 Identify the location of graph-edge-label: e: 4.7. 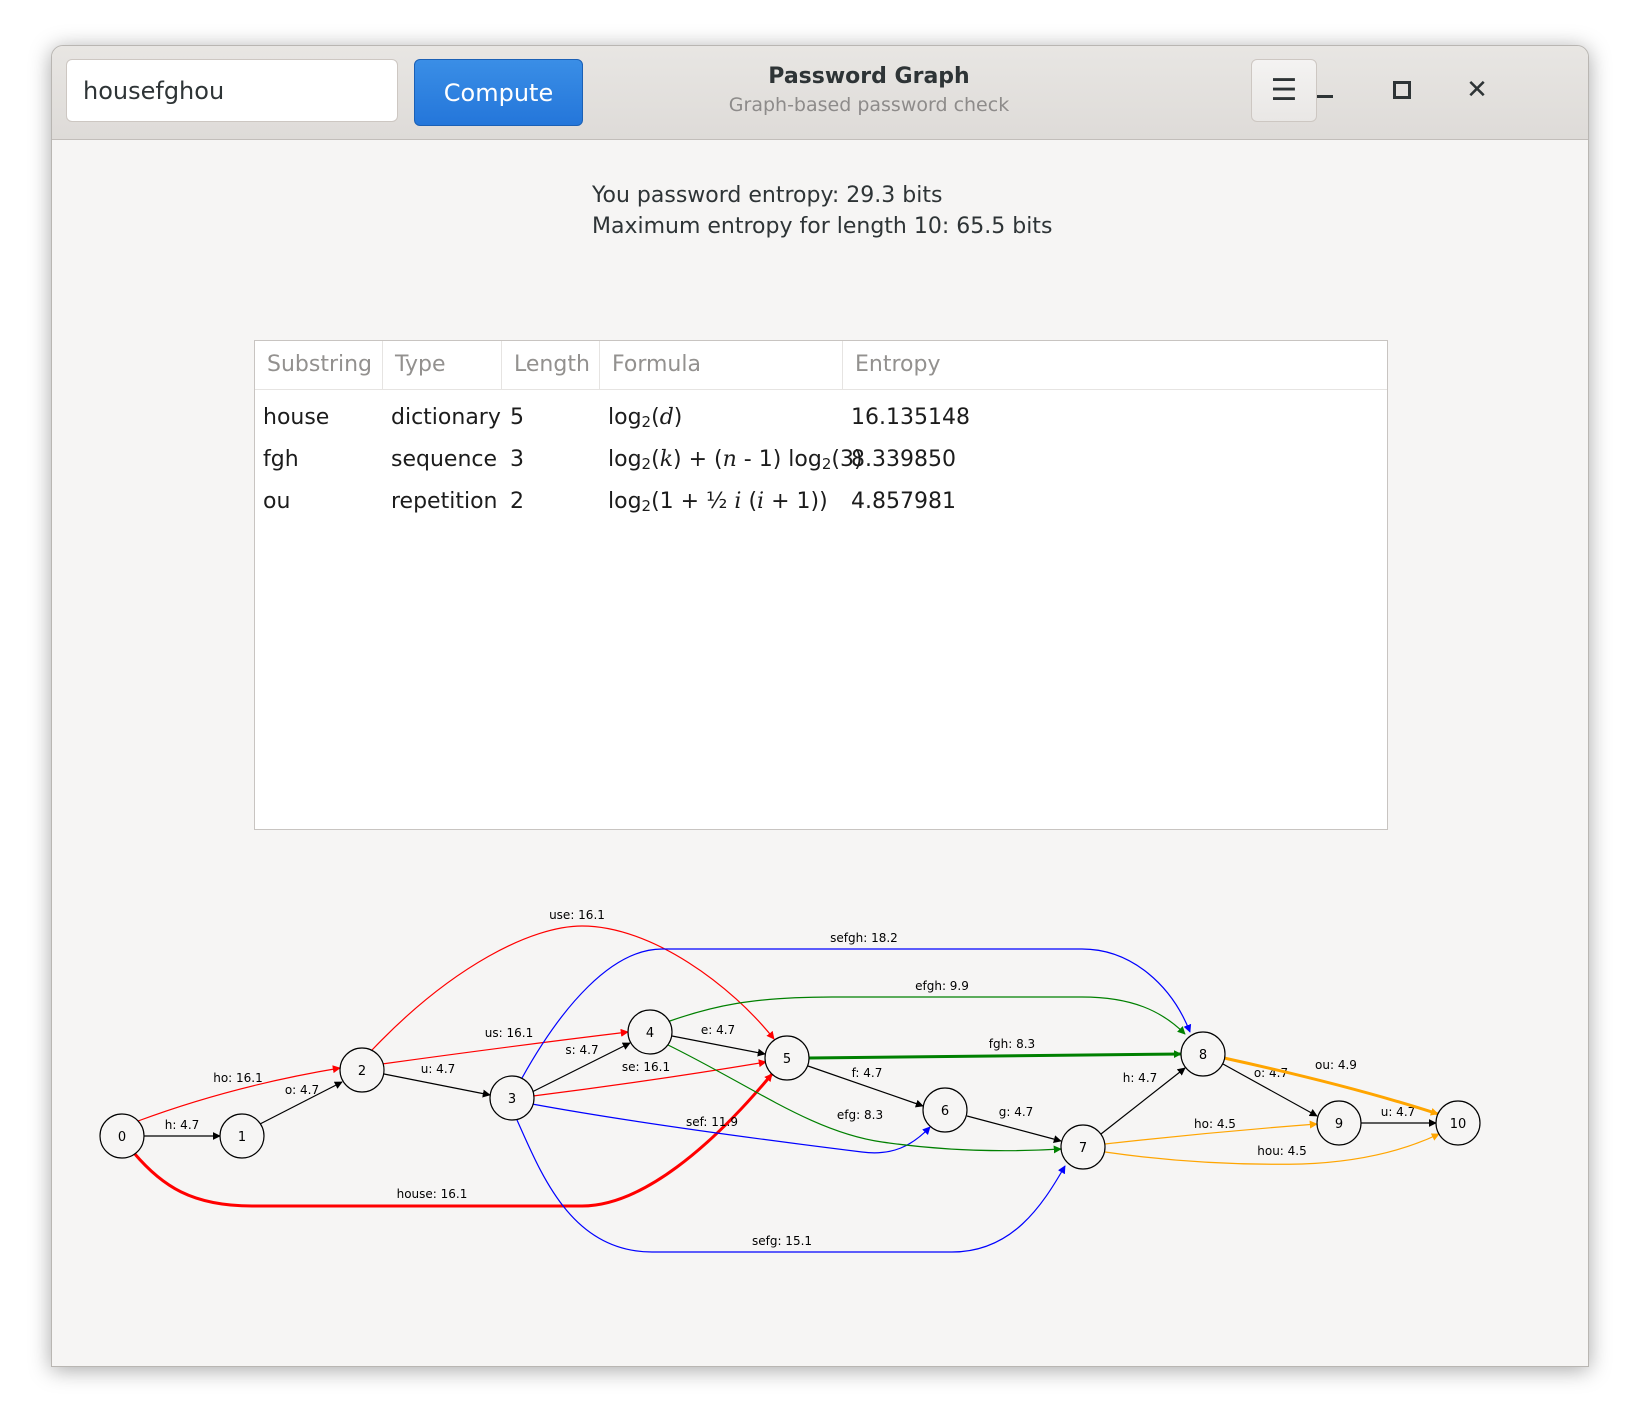
(718, 1030).